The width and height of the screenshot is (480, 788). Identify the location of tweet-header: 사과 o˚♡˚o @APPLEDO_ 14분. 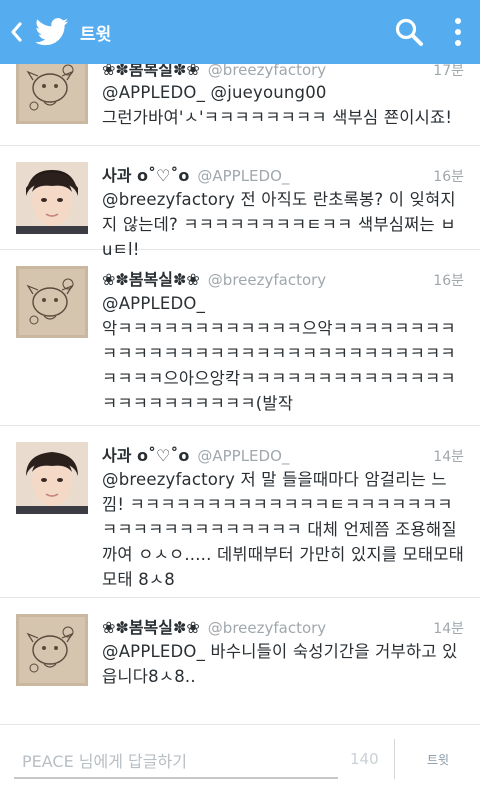
(283, 454).